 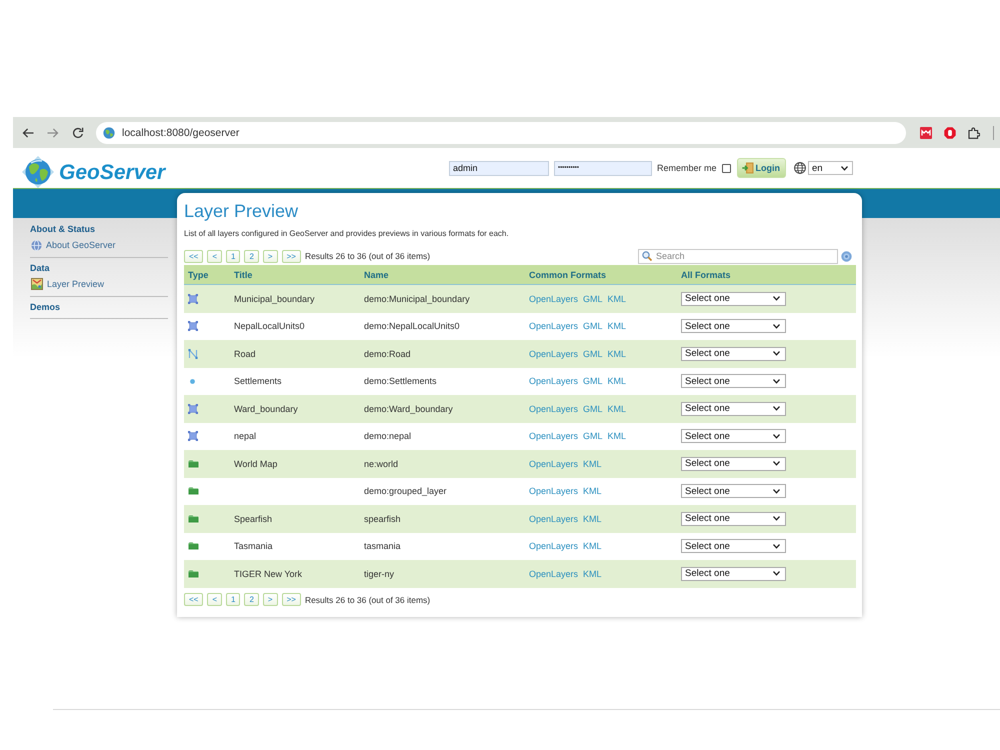 I want to click on layer-title: Tasmania, so click(x=253, y=546).